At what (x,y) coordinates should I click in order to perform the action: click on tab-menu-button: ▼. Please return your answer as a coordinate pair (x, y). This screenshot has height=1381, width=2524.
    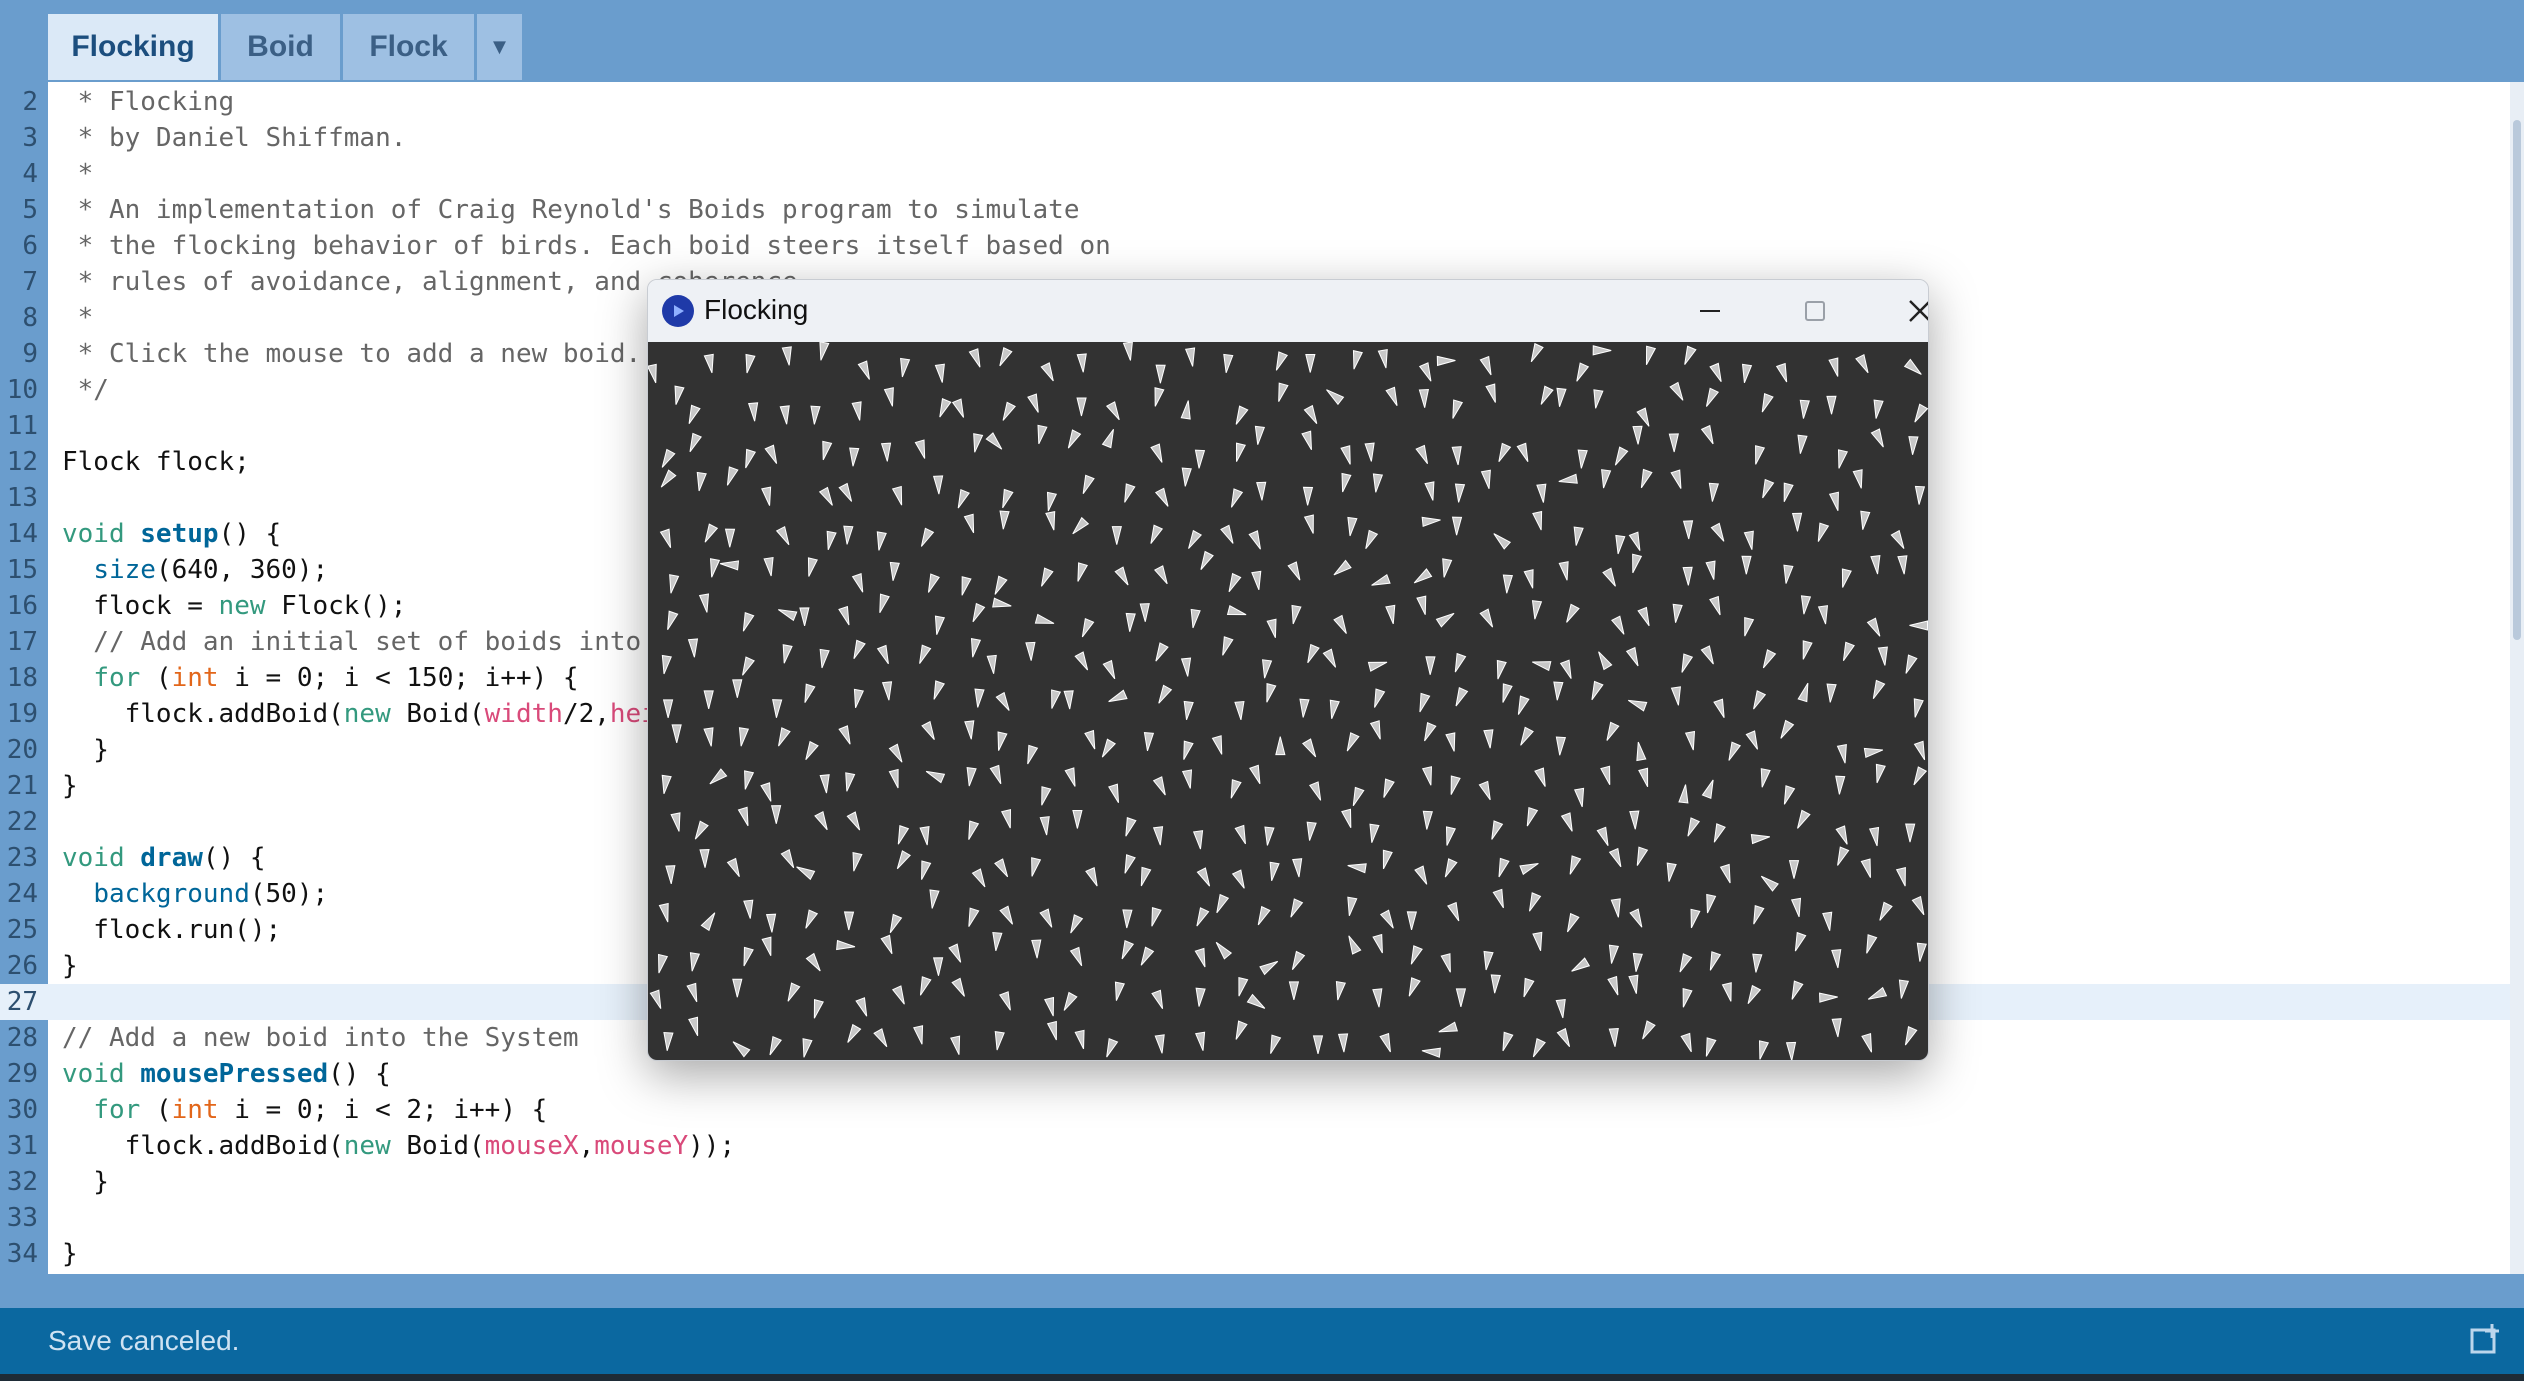
    Looking at the image, I should click on (499, 47).